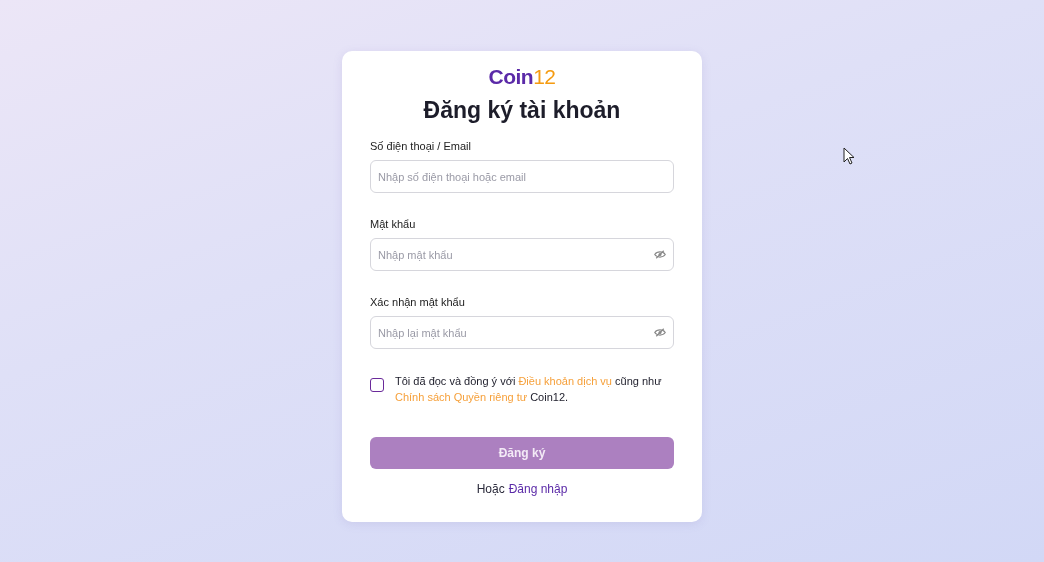  Describe the element at coordinates (490, 489) in the screenshot. I see `or-text: Hoặc` at that location.